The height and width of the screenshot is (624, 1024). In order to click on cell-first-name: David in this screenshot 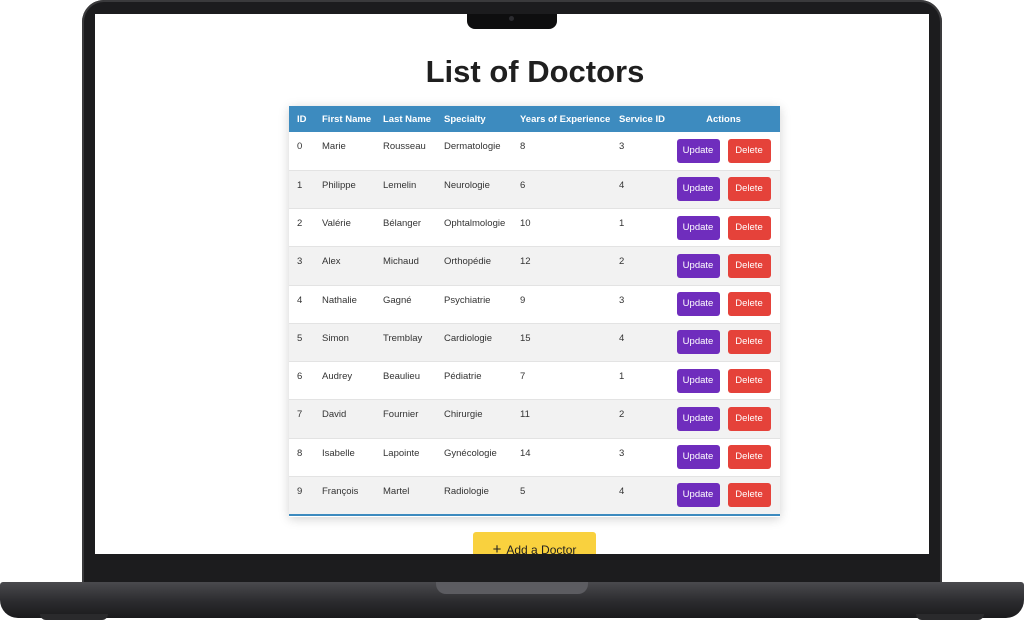, I will do `click(334, 415)`.